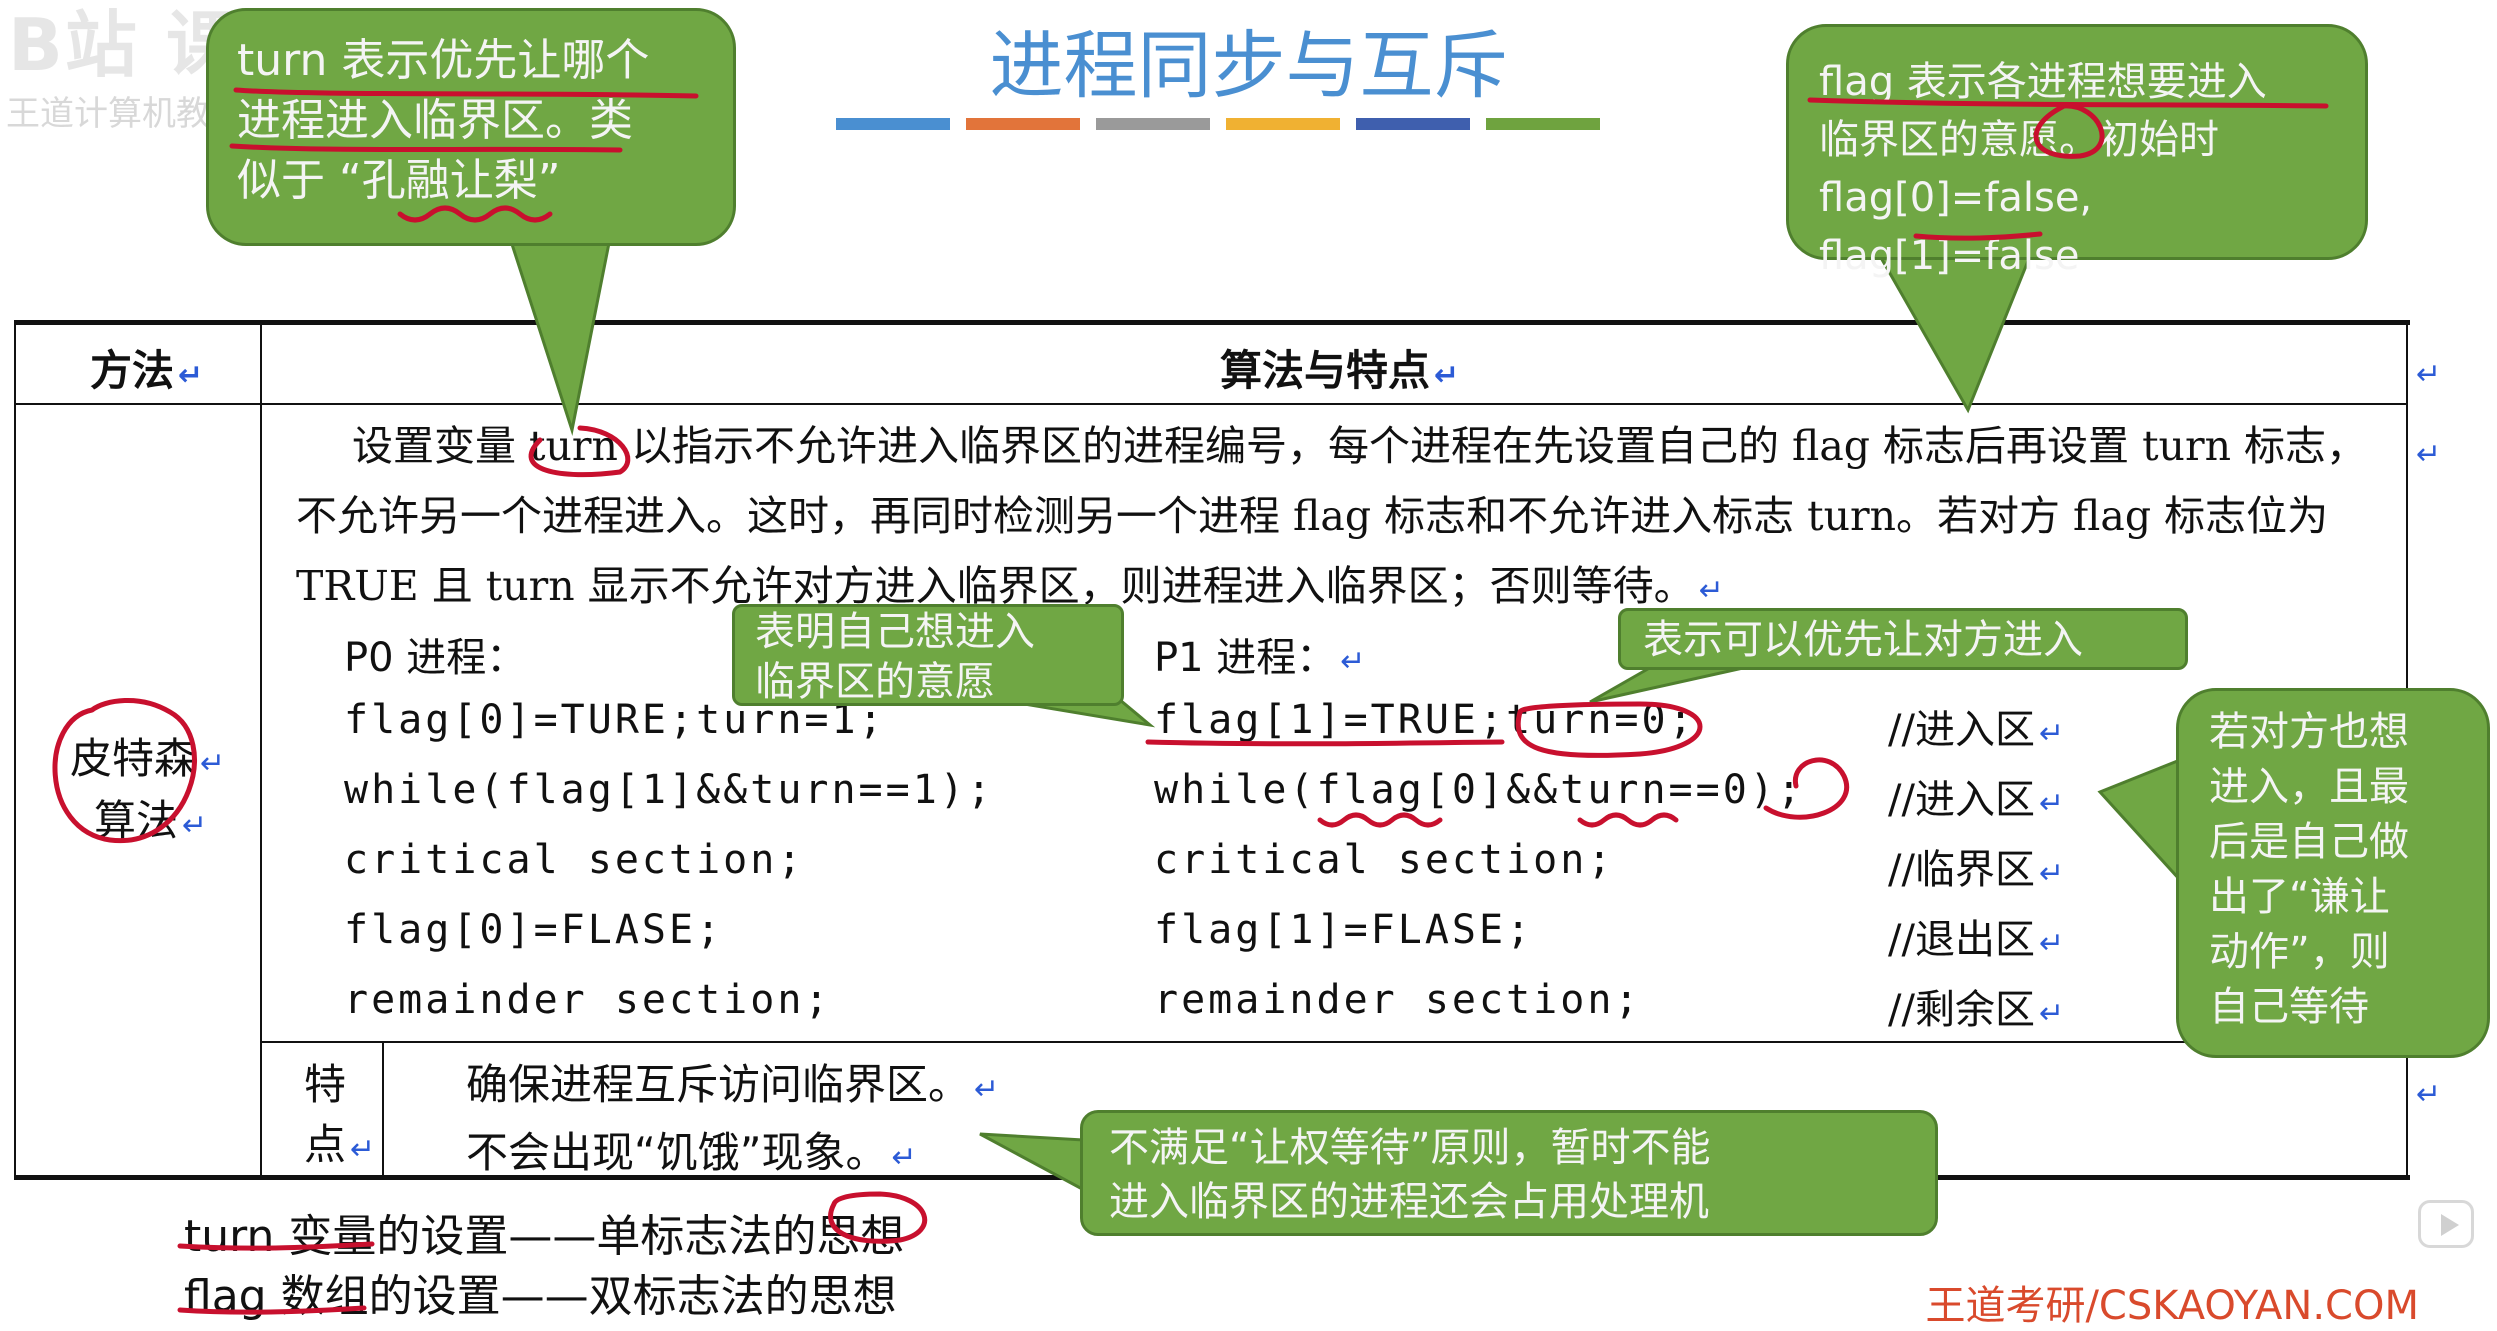  I want to click on annotation-circle-yiyuan, so click(2069, 131).